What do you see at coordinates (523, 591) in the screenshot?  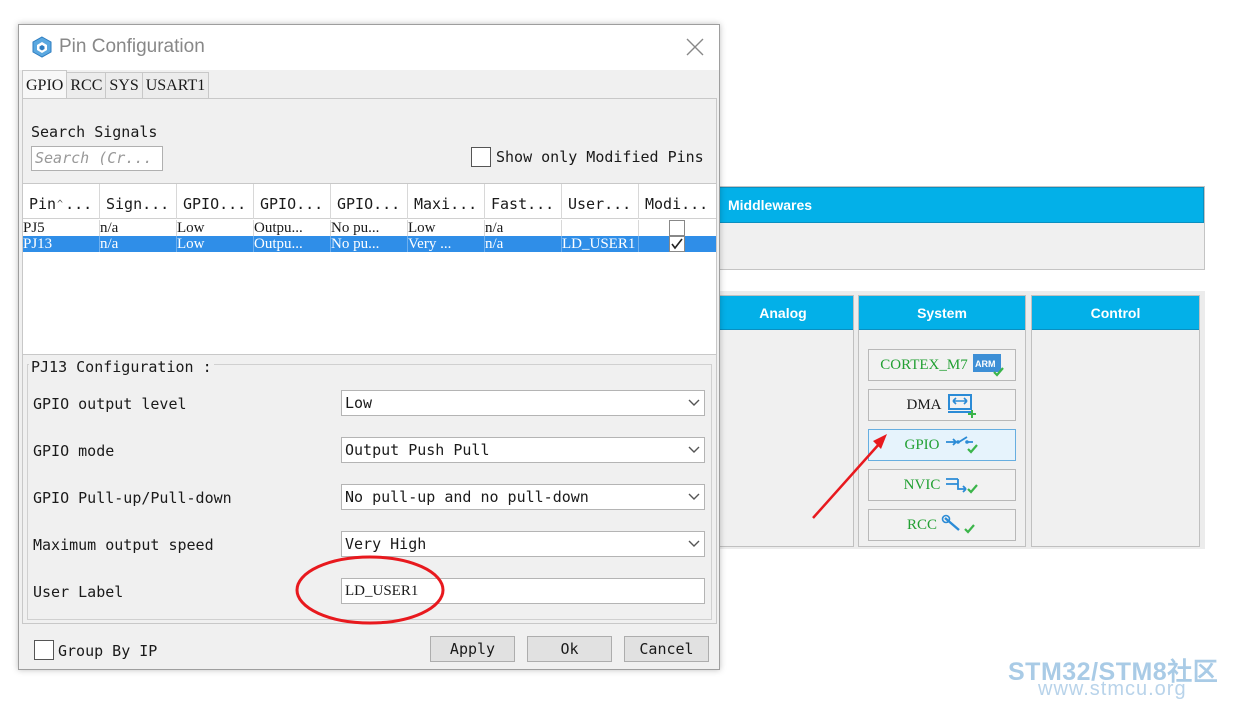 I see `user-label-input: LD_USER1` at bounding box center [523, 591].